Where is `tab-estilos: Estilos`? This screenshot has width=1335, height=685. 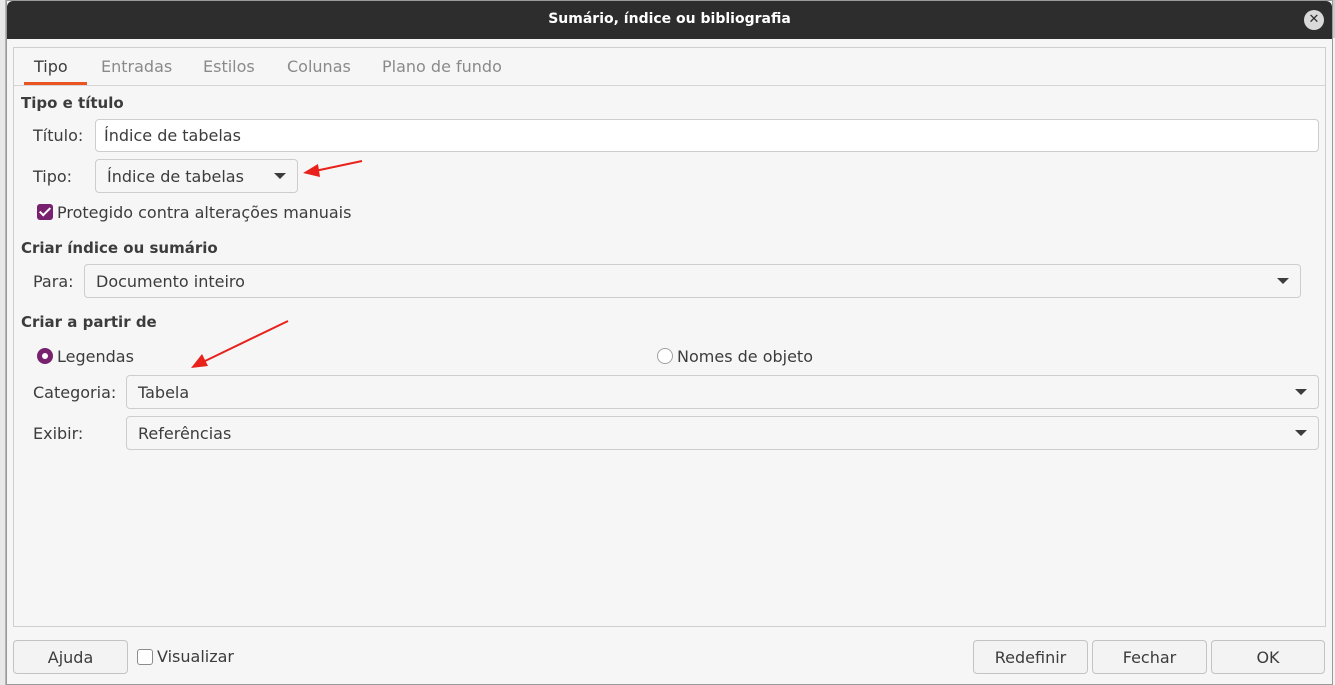 tab-estilos: Estilos is located at coordinates (229, 69).